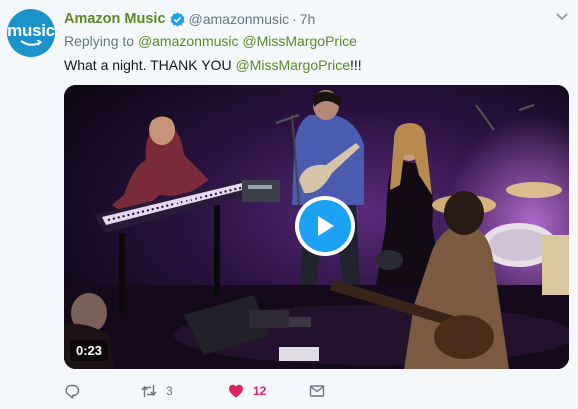  I want to click on reply-mention-missmargoprice: @MissMargoPrice, so click(299, 41).